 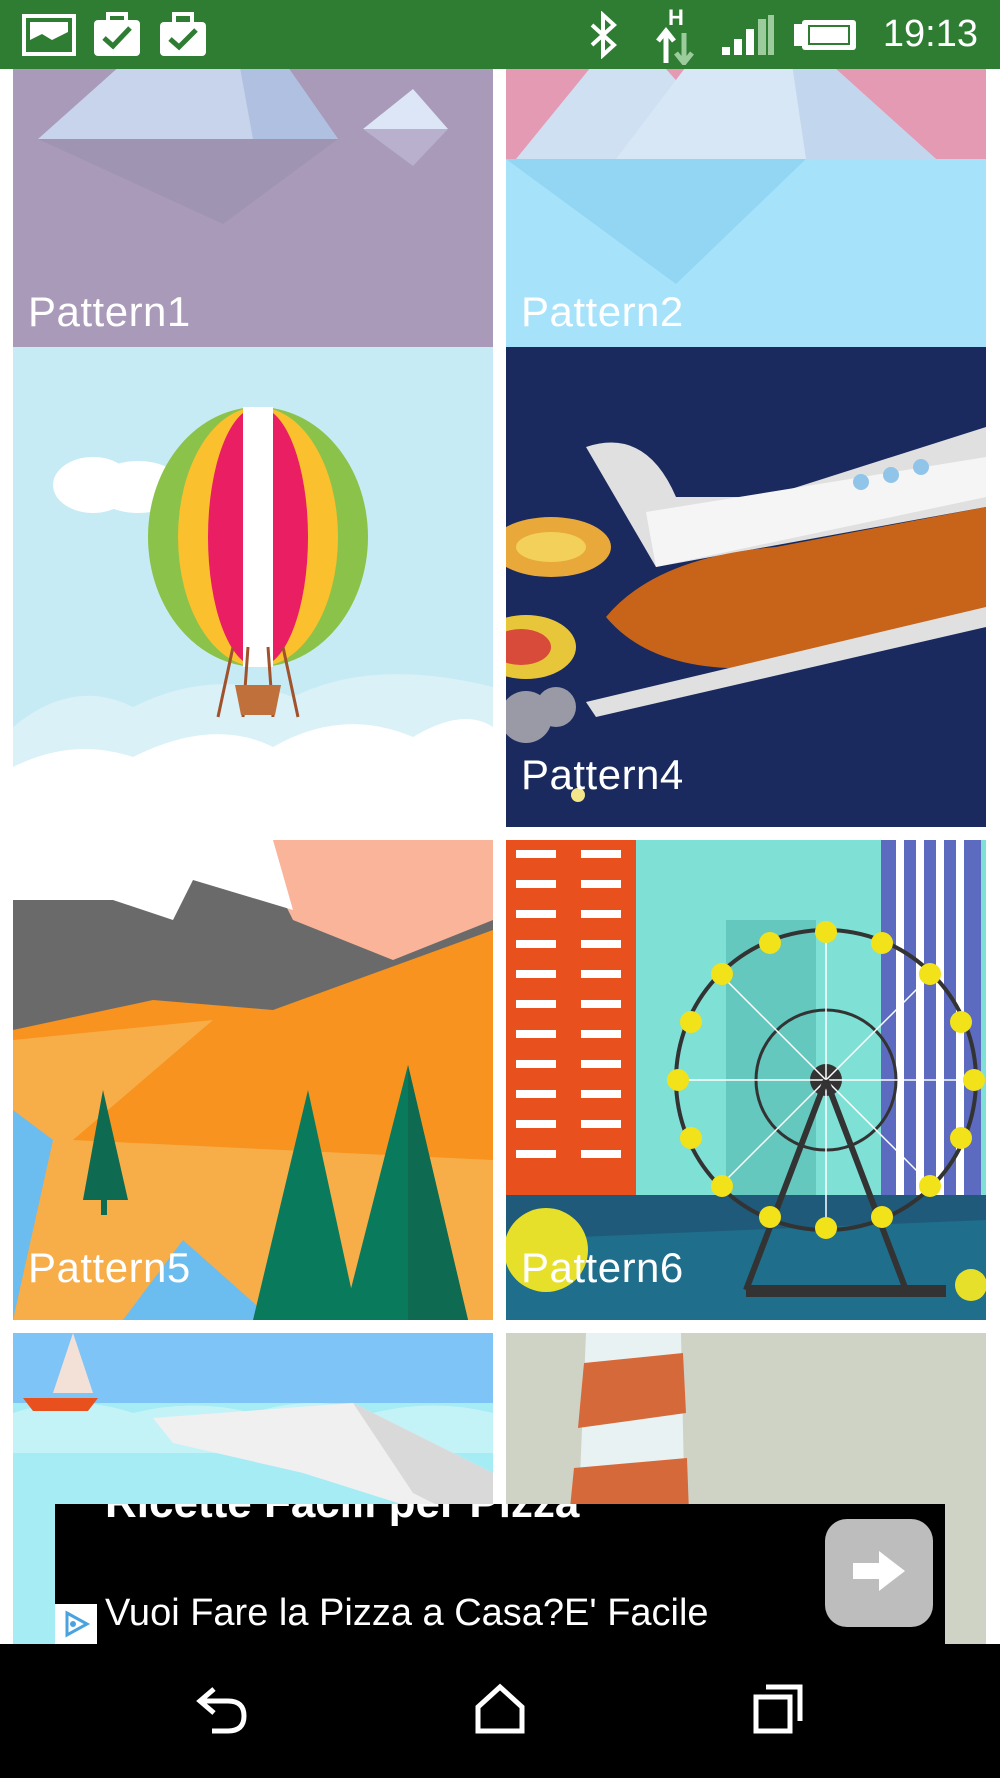 What do you see at coordinates (746, 587) in the screenshot?
I see `pattern-tile-4: Pattern4` at bounding box center [746, 587].